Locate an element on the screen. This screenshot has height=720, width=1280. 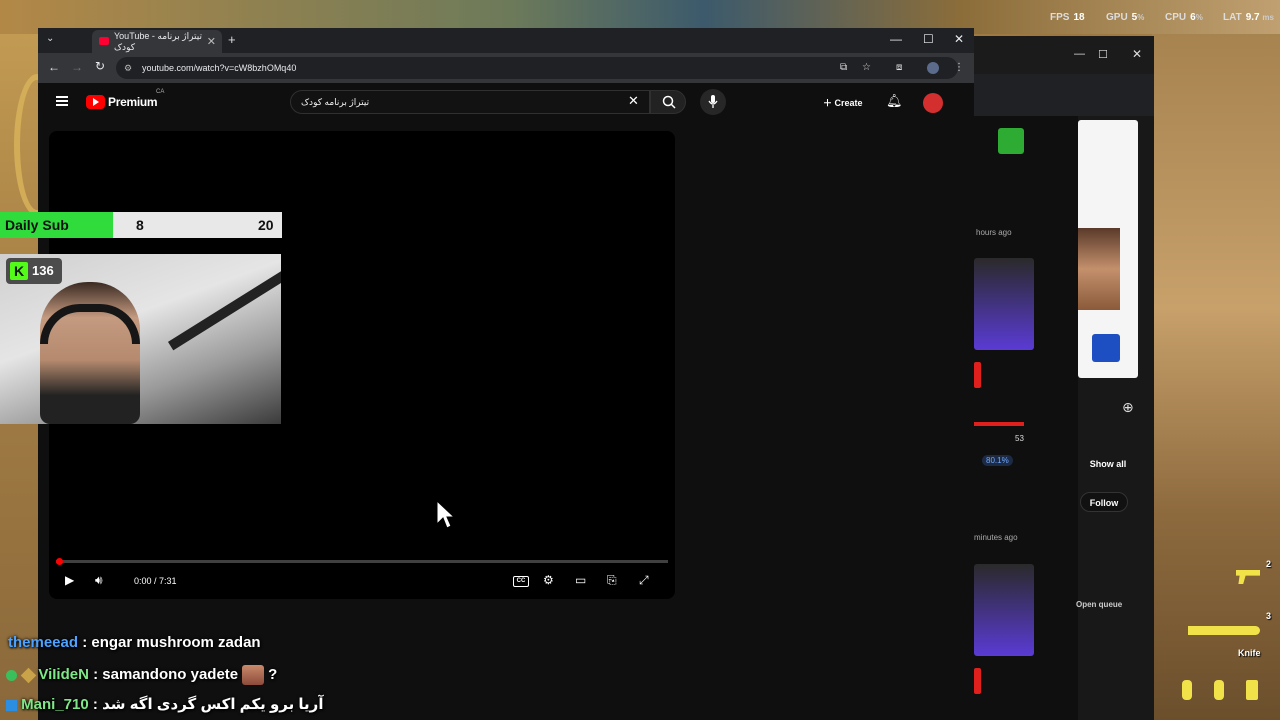
forward-icon: → is located at coordinates (77, 67).